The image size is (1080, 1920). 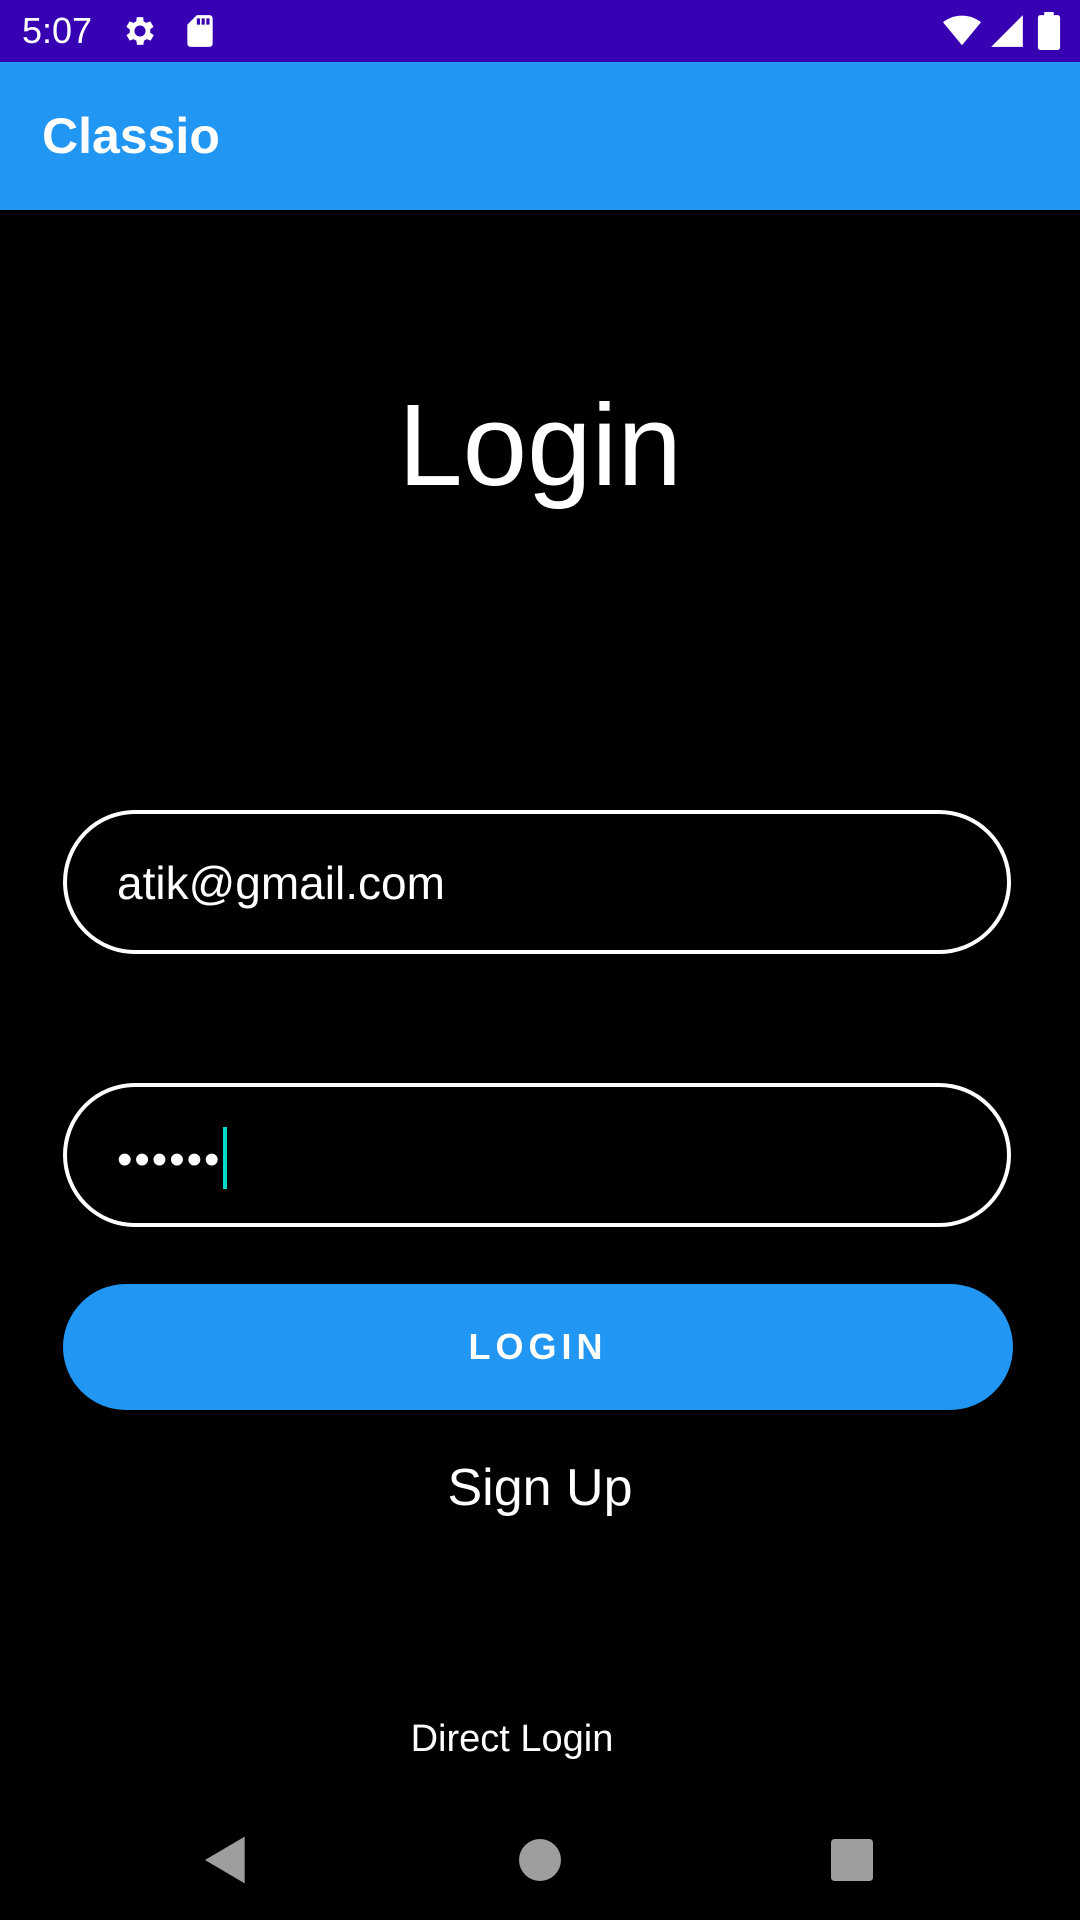 I want to click on navigation-bar, so click(x=540, y=1860).